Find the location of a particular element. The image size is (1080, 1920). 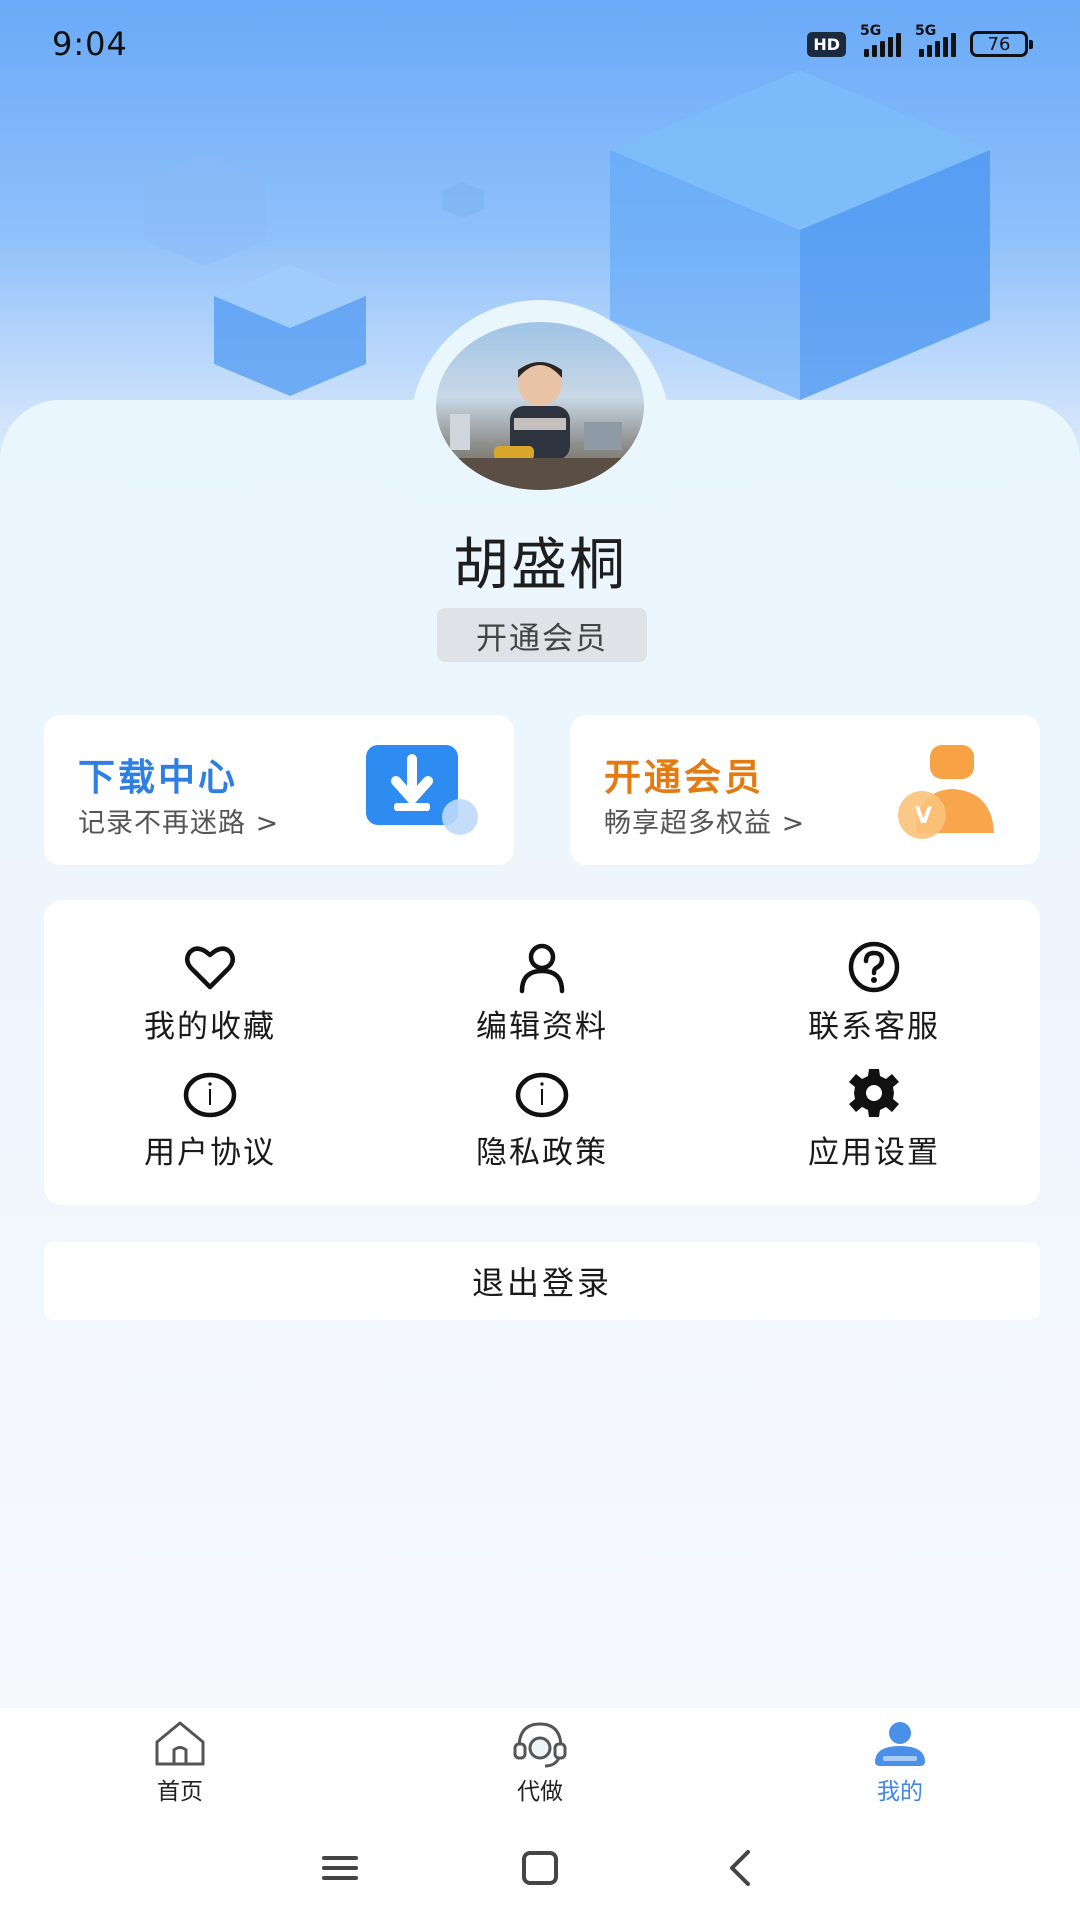

menu-grid: 我的收藏 编辑资料 联系客服 用户协议 隐私政策 应用设置 is located at coordinates (542, 1052).